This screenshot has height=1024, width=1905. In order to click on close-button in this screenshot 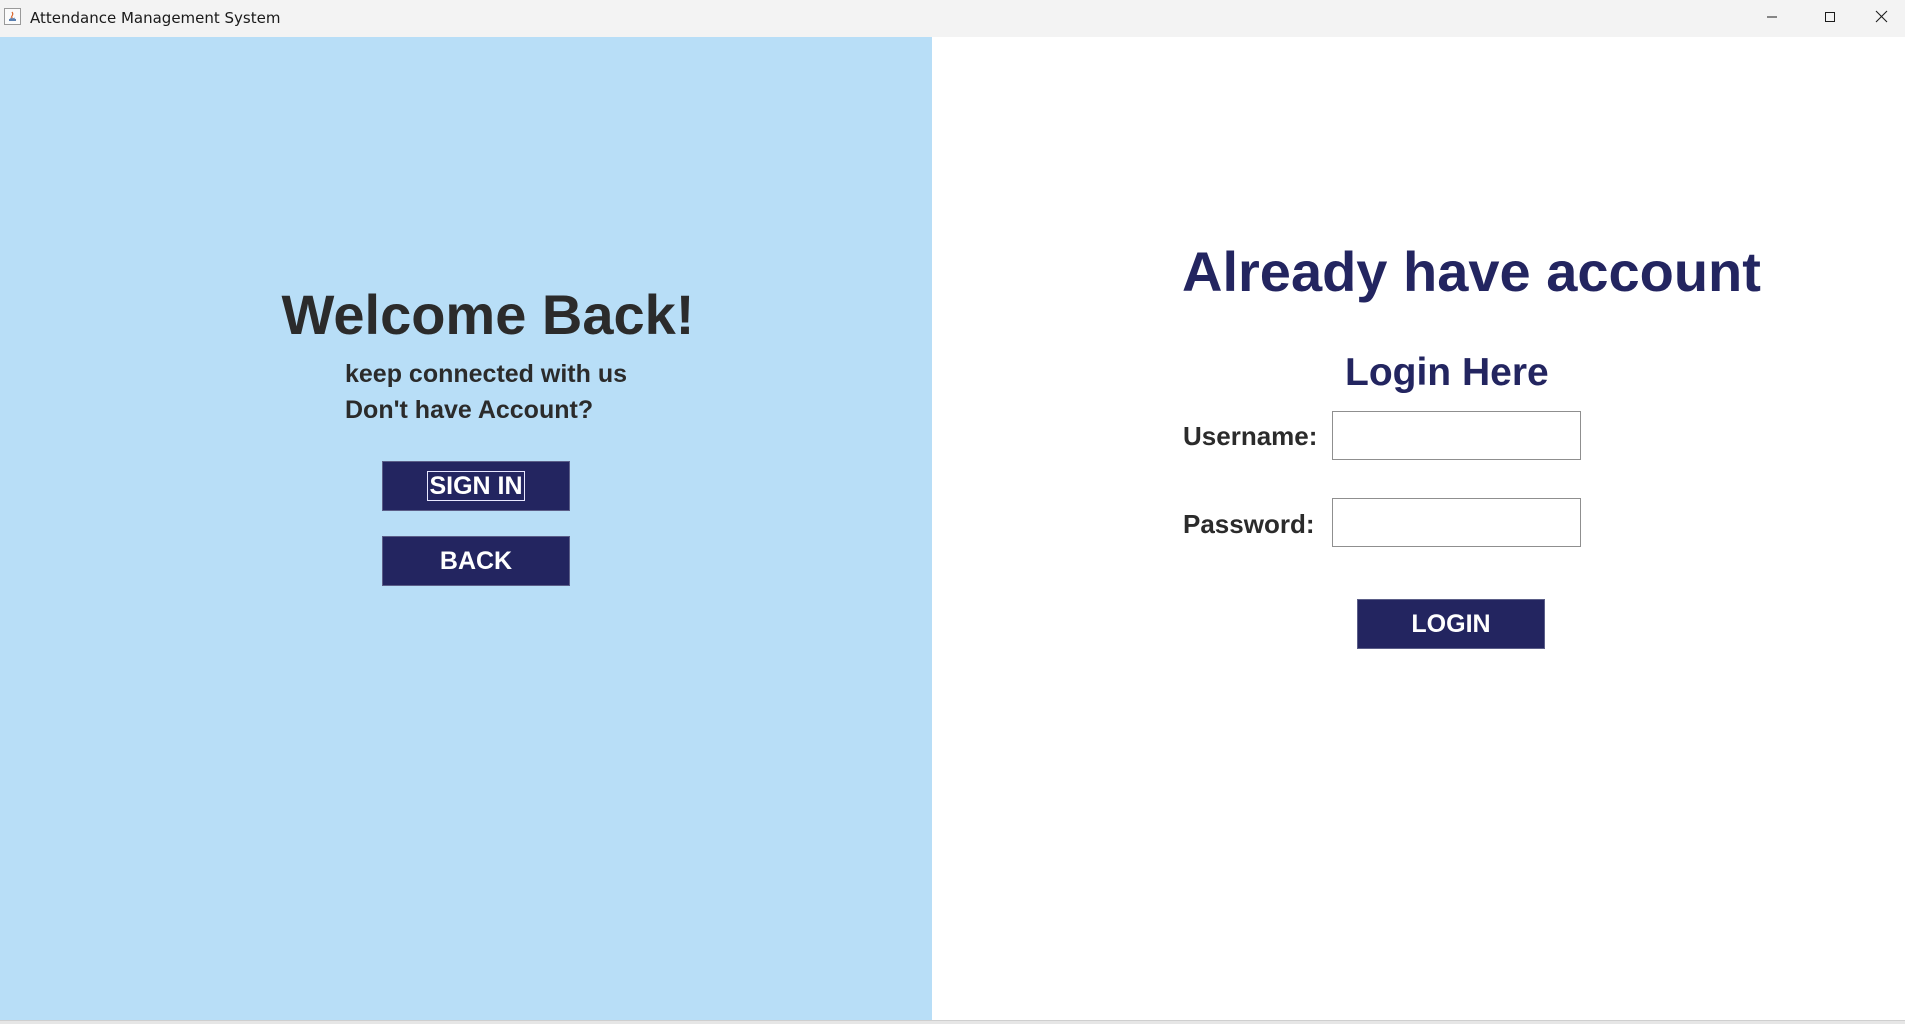, I will do `click(1881, 18)`.